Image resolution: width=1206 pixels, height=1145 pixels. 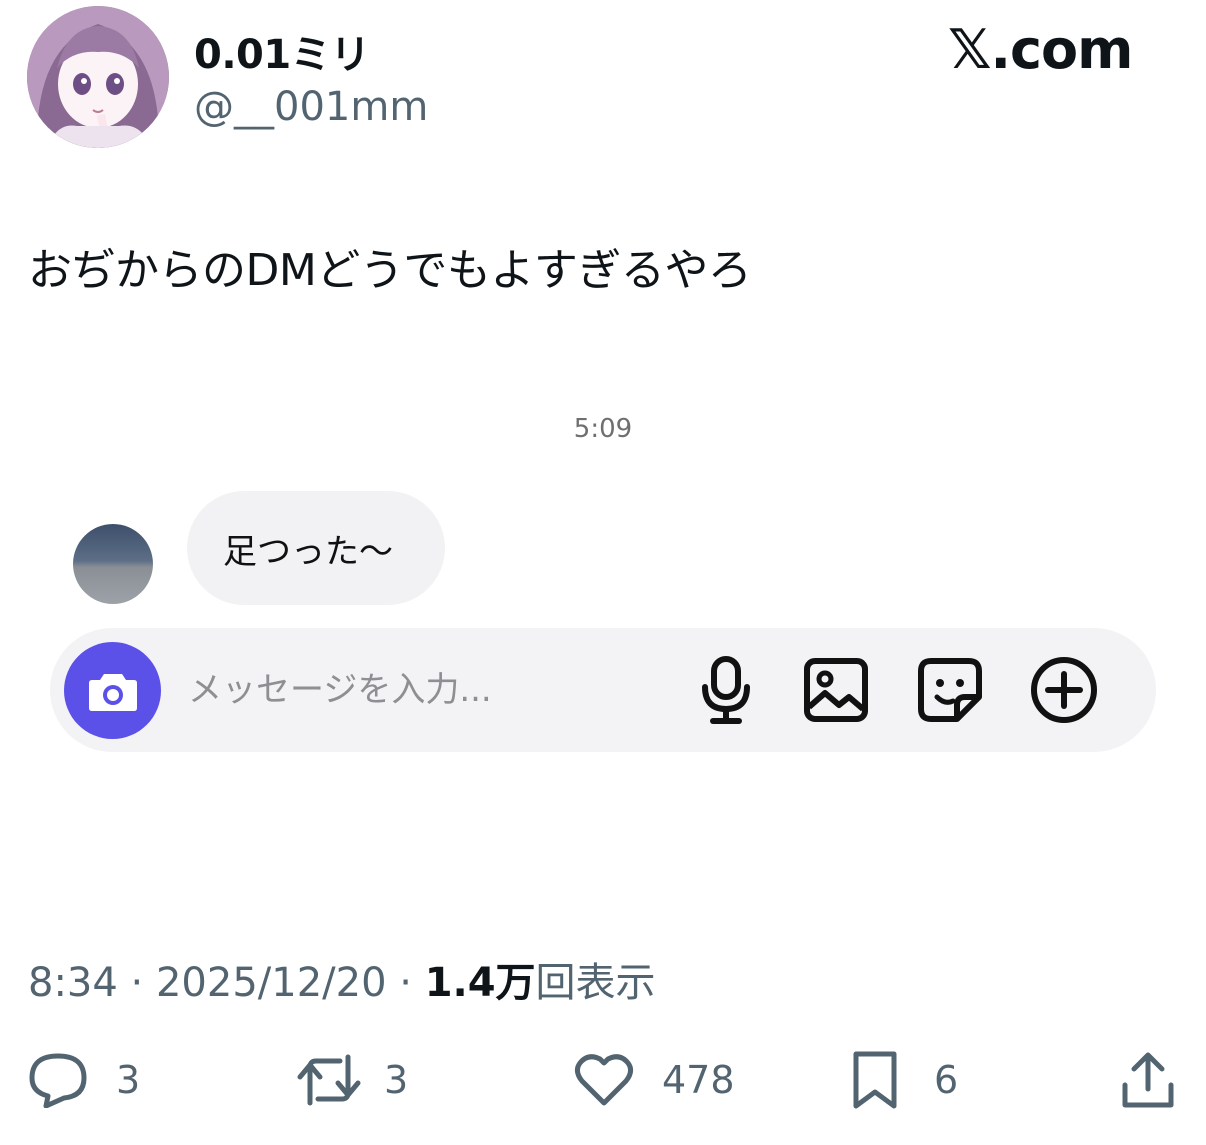 What do you see at coordinates (73, 983) in the screenshot?
I see `tweet-time: 8:34` at bounding box center [73, 983].